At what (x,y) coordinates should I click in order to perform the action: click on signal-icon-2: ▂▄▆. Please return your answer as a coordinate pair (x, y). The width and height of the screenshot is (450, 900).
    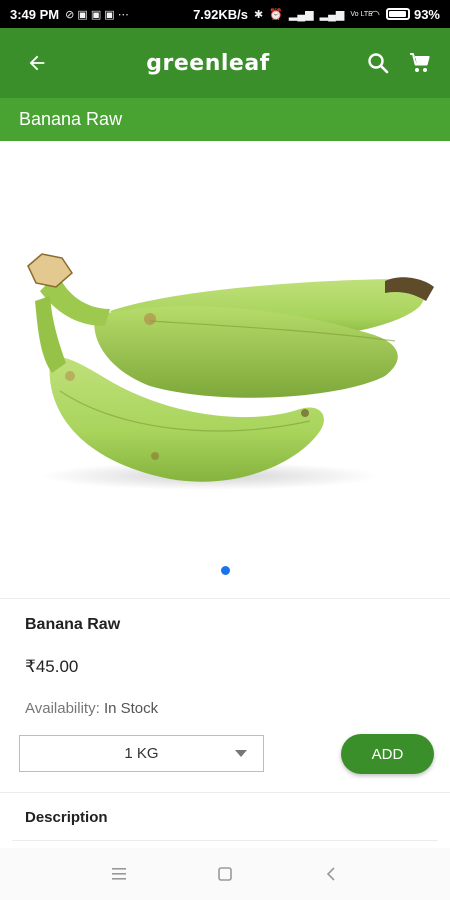
    Looking at the image, I should click on (332, 14).